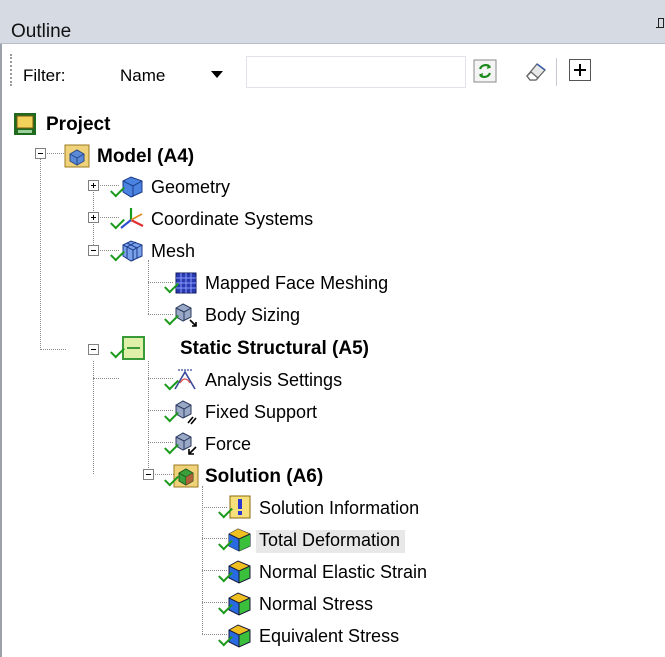 The width and height of the screenshot is (665, 657). I want to click on project-icon, so click(26, 124).